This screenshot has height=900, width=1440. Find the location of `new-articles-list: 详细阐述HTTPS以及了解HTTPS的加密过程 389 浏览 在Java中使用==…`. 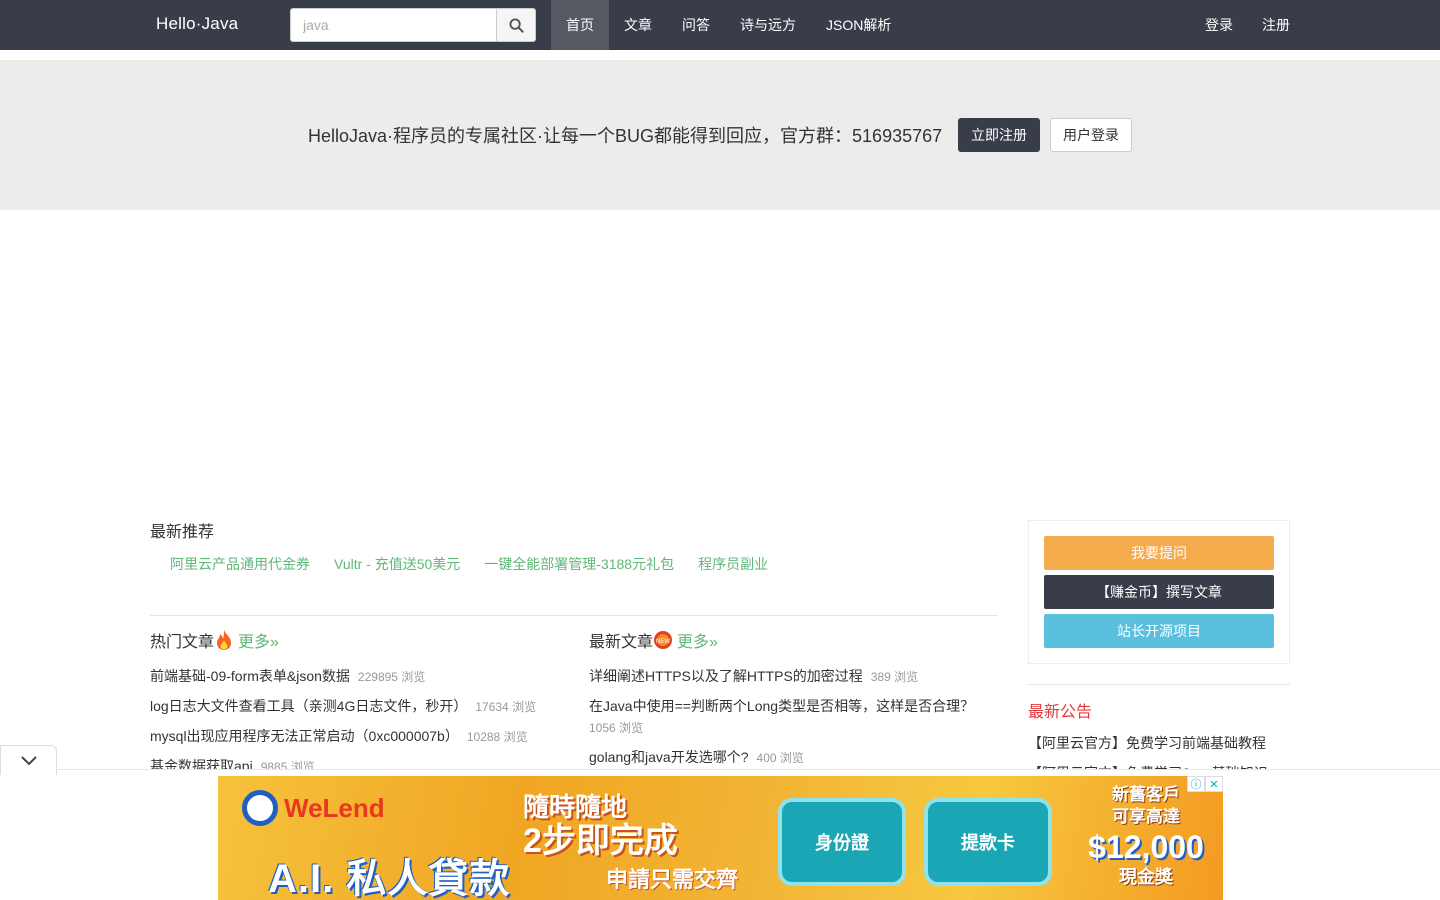

new-articles-list: 详细阐述HTTPS以及了解HTTPS的加密过程 389 浏览 在Java中使用==… is located at coordinates (789, 717).